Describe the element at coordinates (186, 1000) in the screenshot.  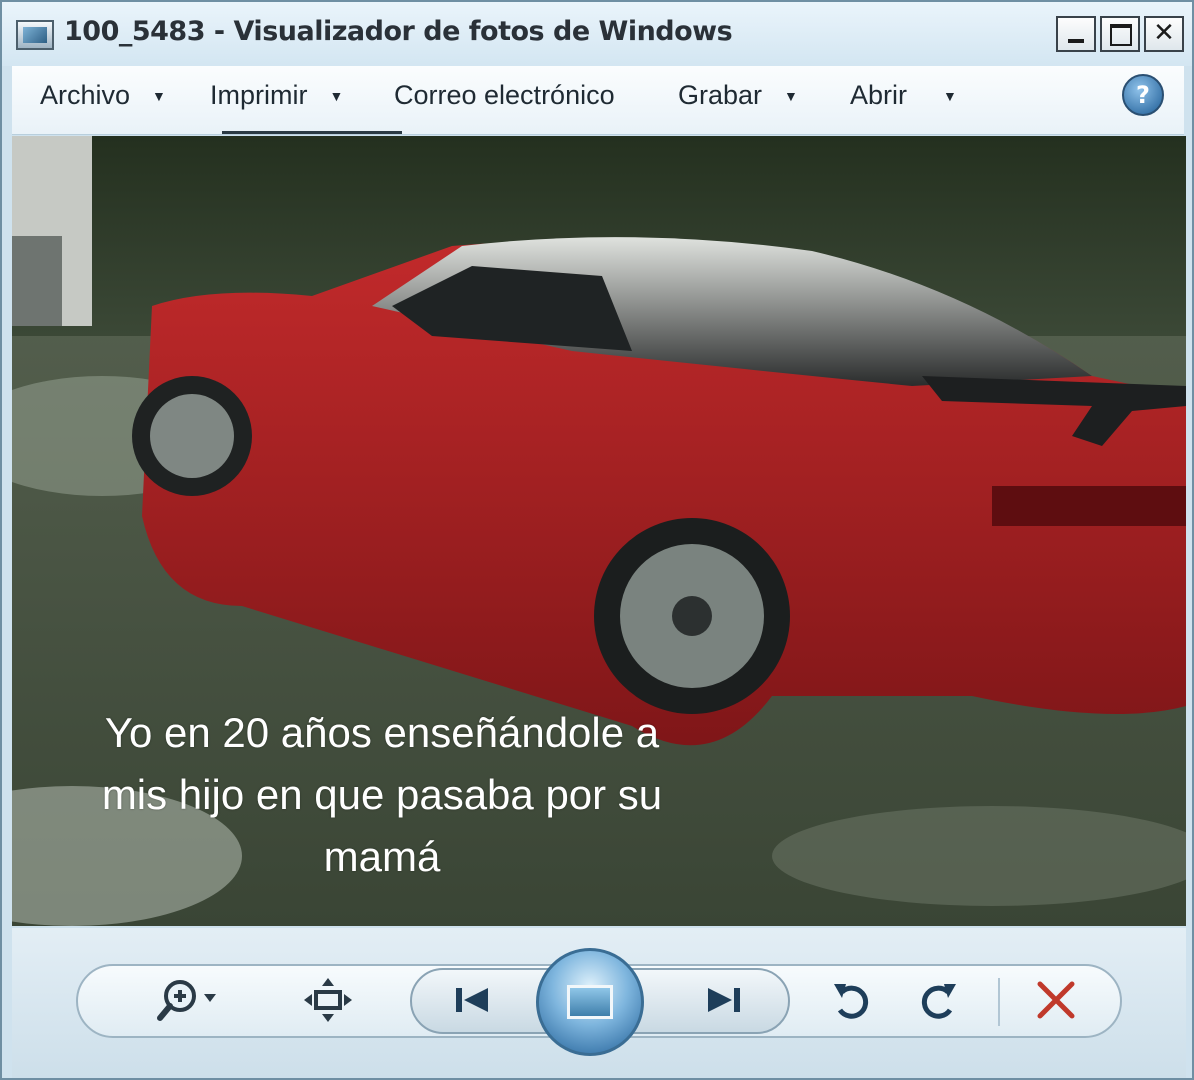
I see `zoom-icon` at that location.